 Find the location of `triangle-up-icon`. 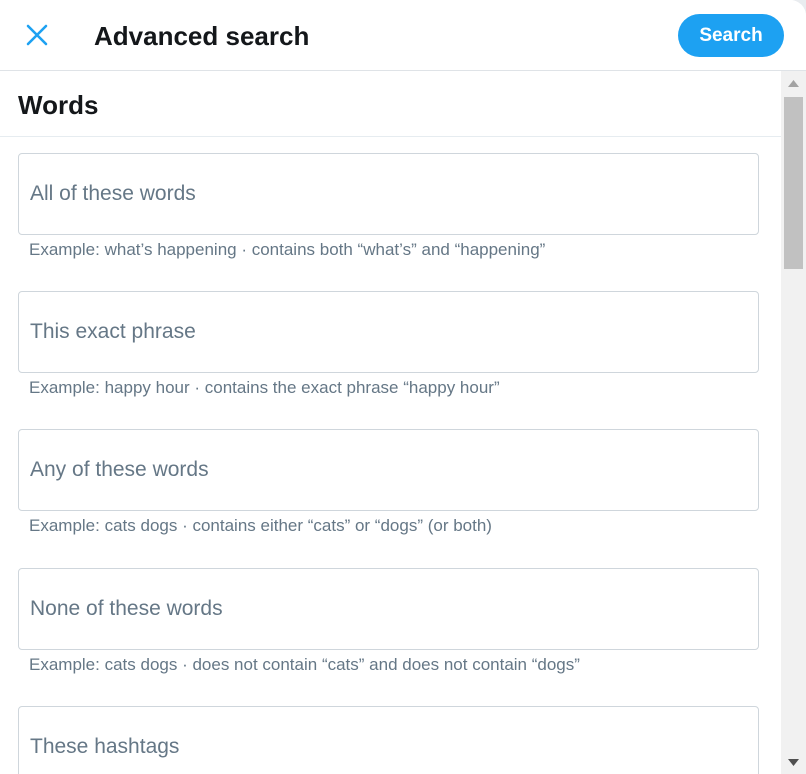

triangle-up-icon is located at coordinates (793, 83).